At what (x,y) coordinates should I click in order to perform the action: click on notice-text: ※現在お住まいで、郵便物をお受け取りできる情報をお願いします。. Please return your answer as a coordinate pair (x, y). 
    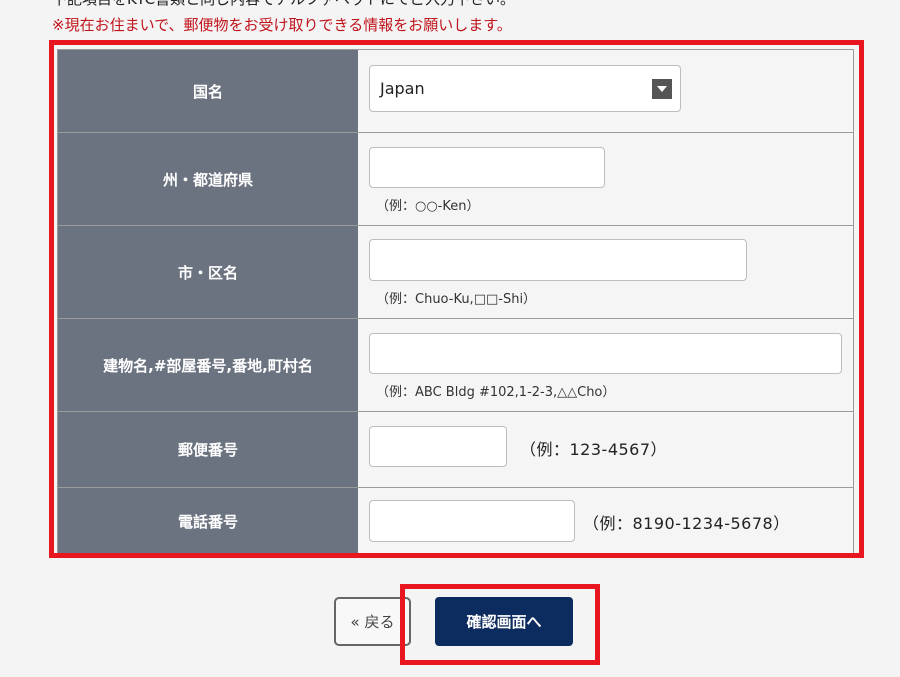
    Looking at the image, I should click on (282, 25).